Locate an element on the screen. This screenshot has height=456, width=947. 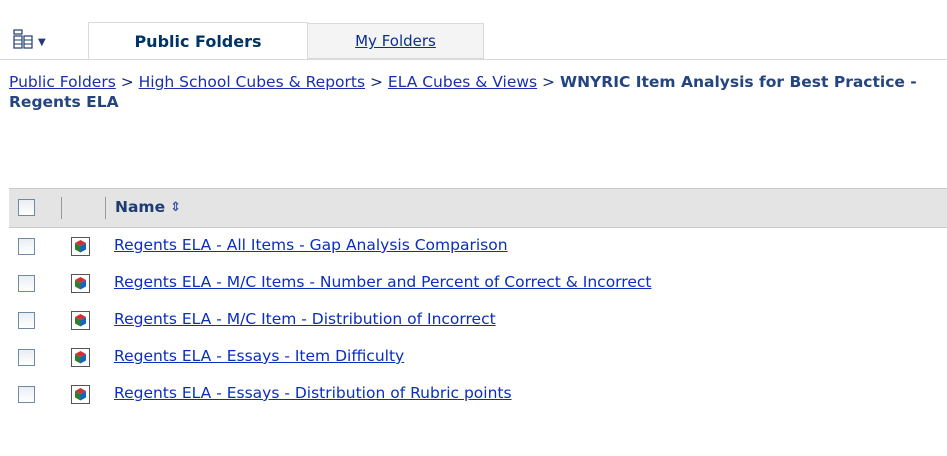
breadcrumb-link-high-school: High School Cubes & Reports is located at coordinates (252, 82).